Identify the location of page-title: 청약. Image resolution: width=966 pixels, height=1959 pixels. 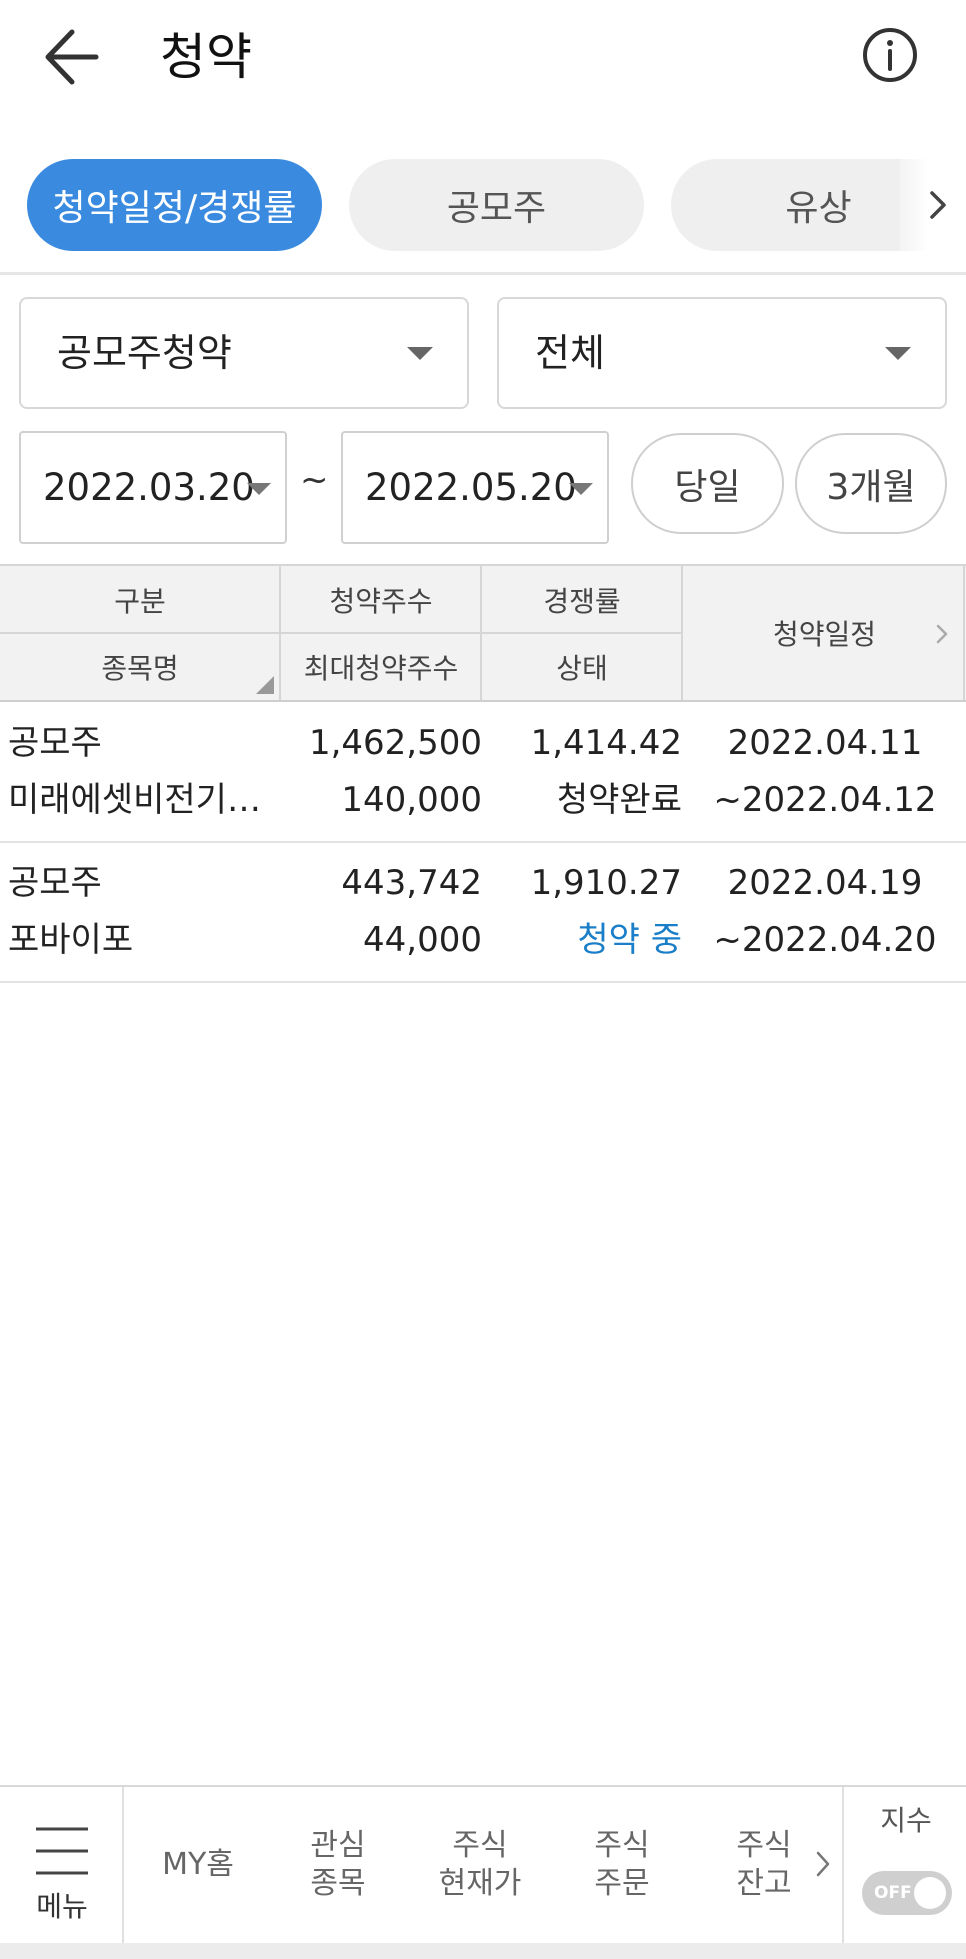
(206, 57).